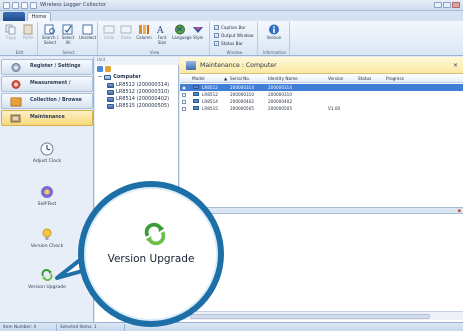 The height and width of the screenshot is (331, 463). What do you see at coordinates (231, 5) in the screenshot?
I see `title-bar: Wireless Logger Collector` at bounding box center [231, 5].